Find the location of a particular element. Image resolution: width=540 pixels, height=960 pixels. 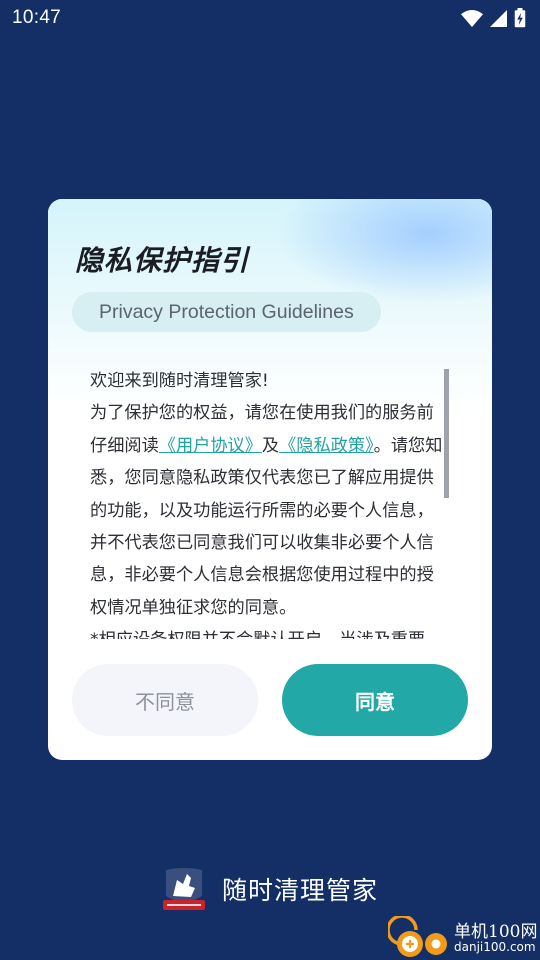

cellular-signal-icon is located at coordinates (498, 18).